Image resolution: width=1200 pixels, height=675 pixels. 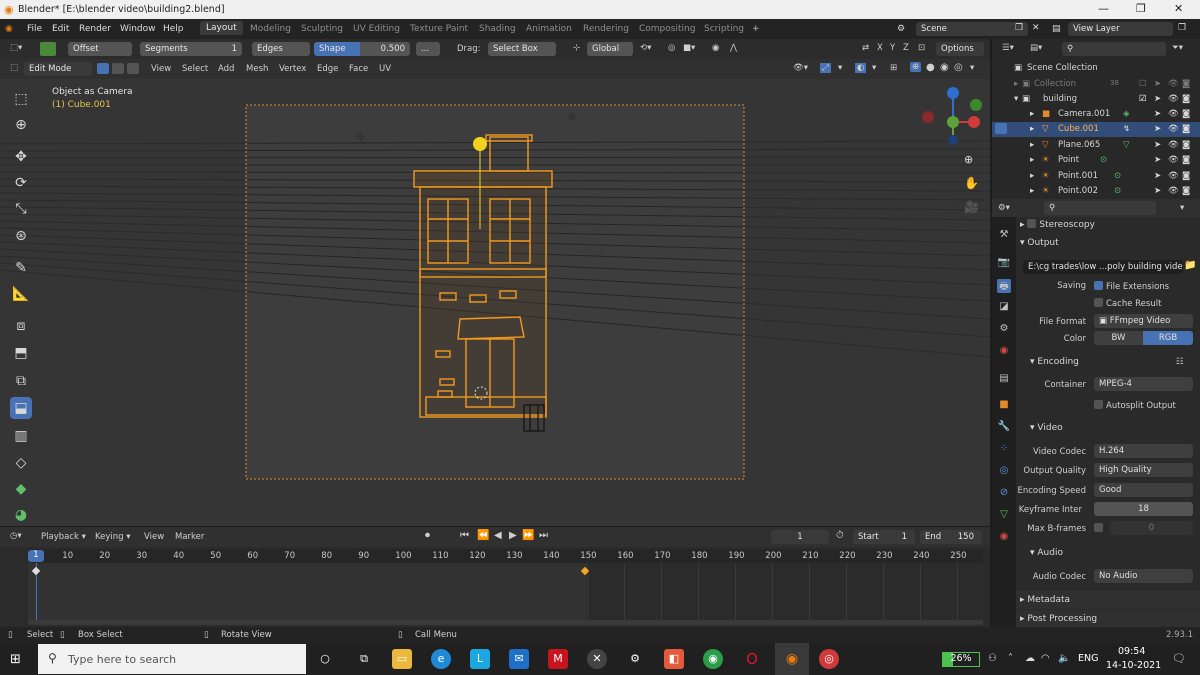 I want to click on delete-scene-icon: ✕, so click(x=1036, y=28).